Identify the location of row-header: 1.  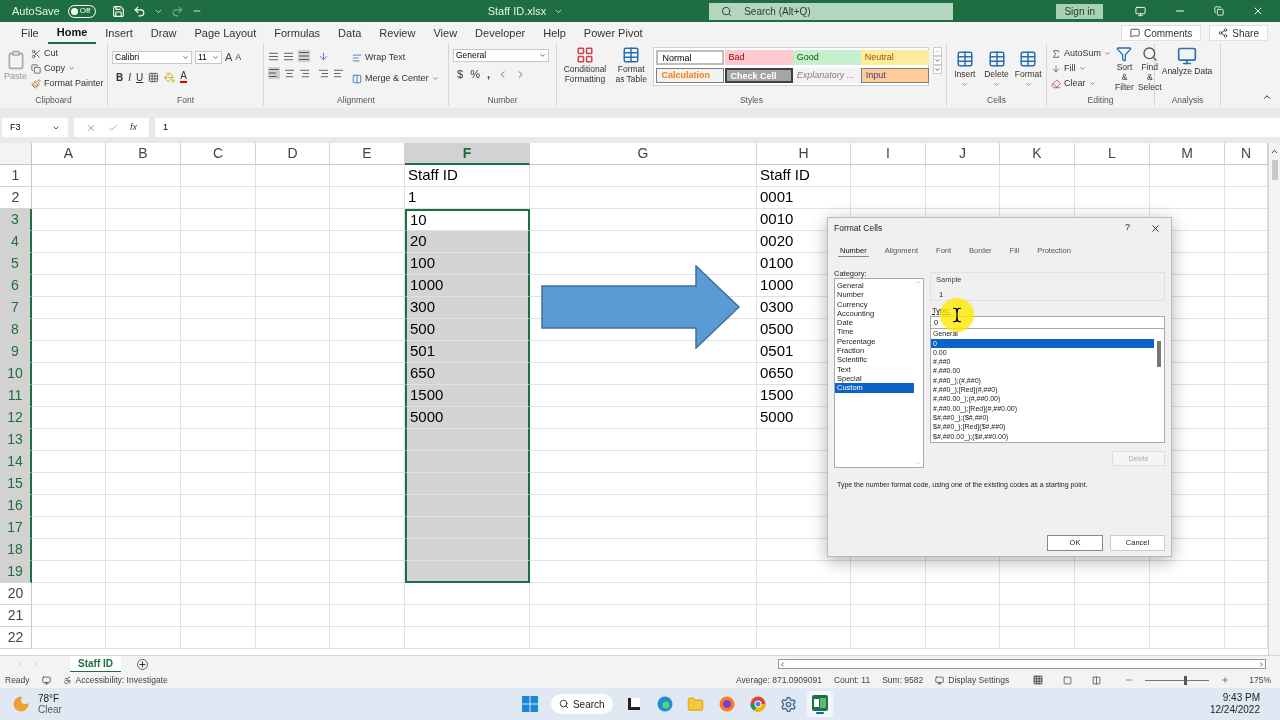
(16, 176).